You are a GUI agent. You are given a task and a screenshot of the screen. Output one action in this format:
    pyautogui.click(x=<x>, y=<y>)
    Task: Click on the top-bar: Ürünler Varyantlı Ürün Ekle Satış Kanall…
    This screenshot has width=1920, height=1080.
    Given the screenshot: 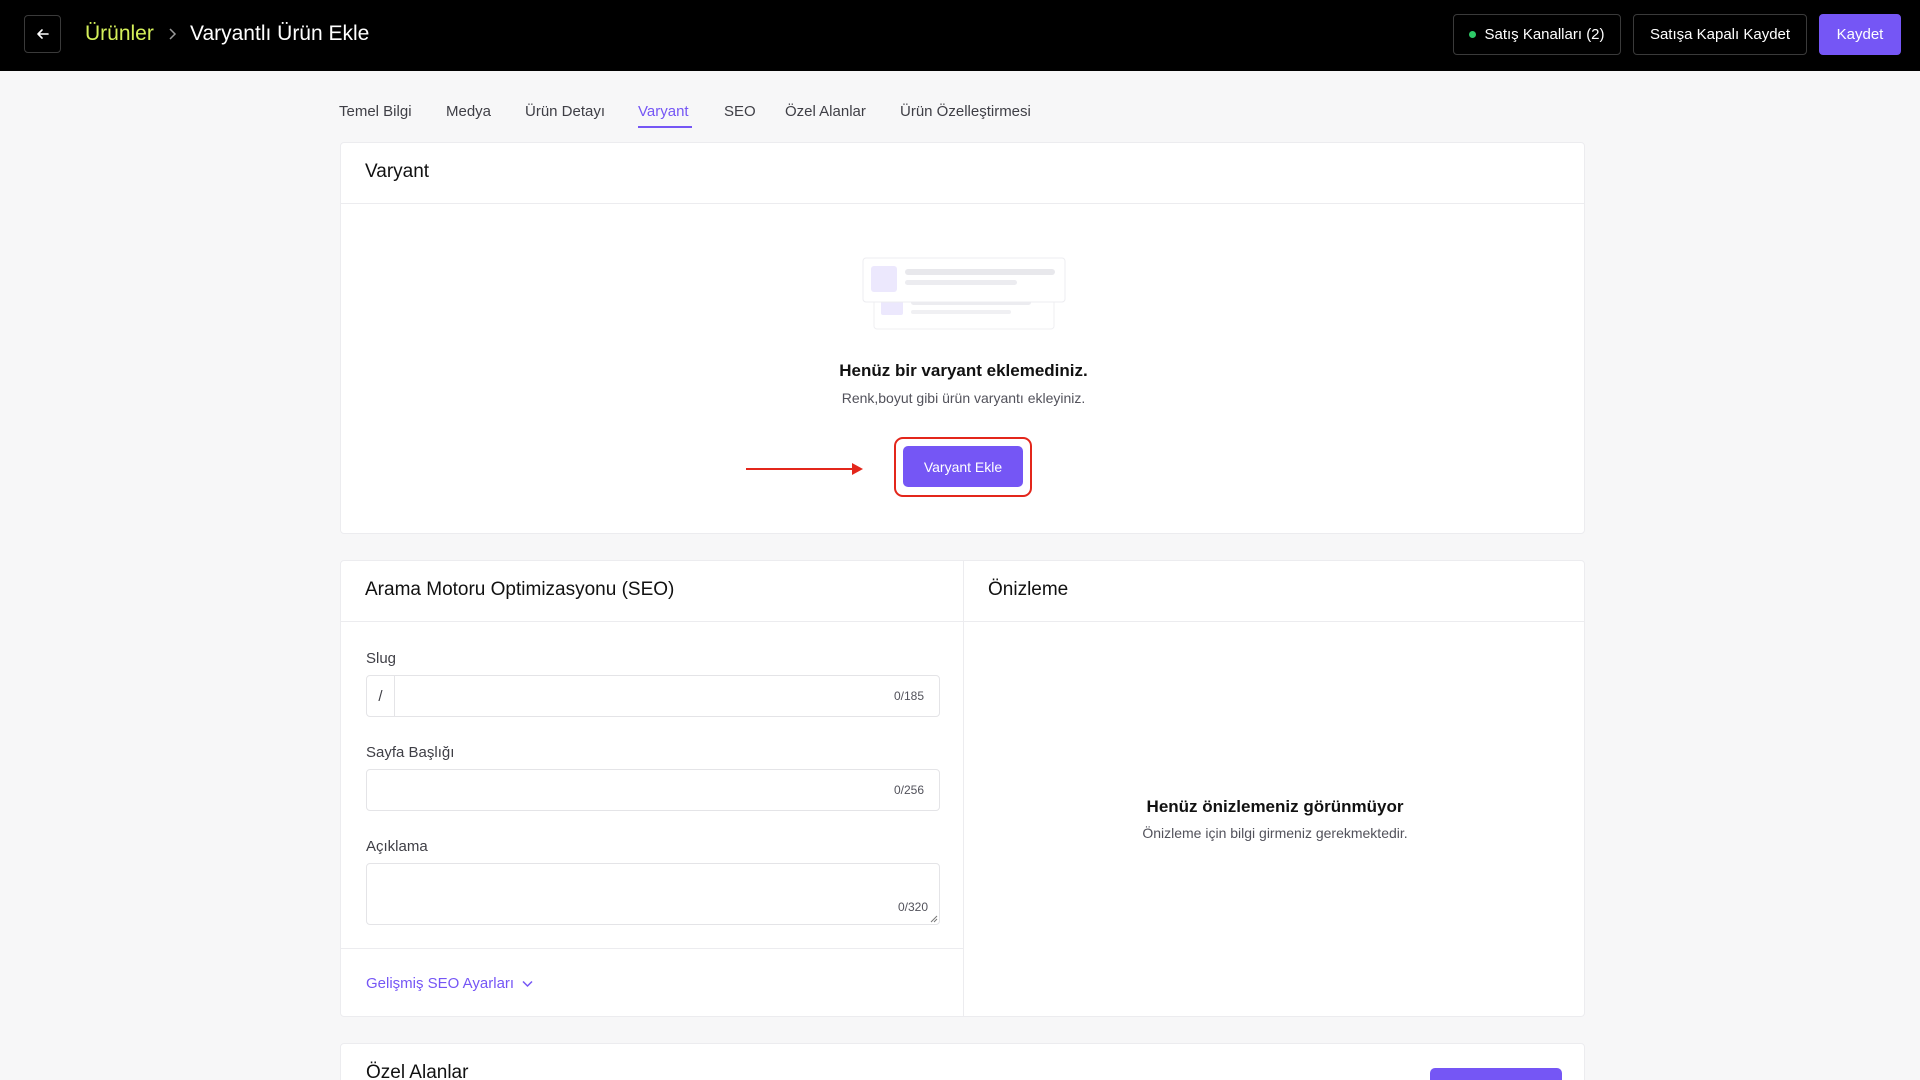 What is the action you would take?
    pyautogui.click(x=960, y=35)
    